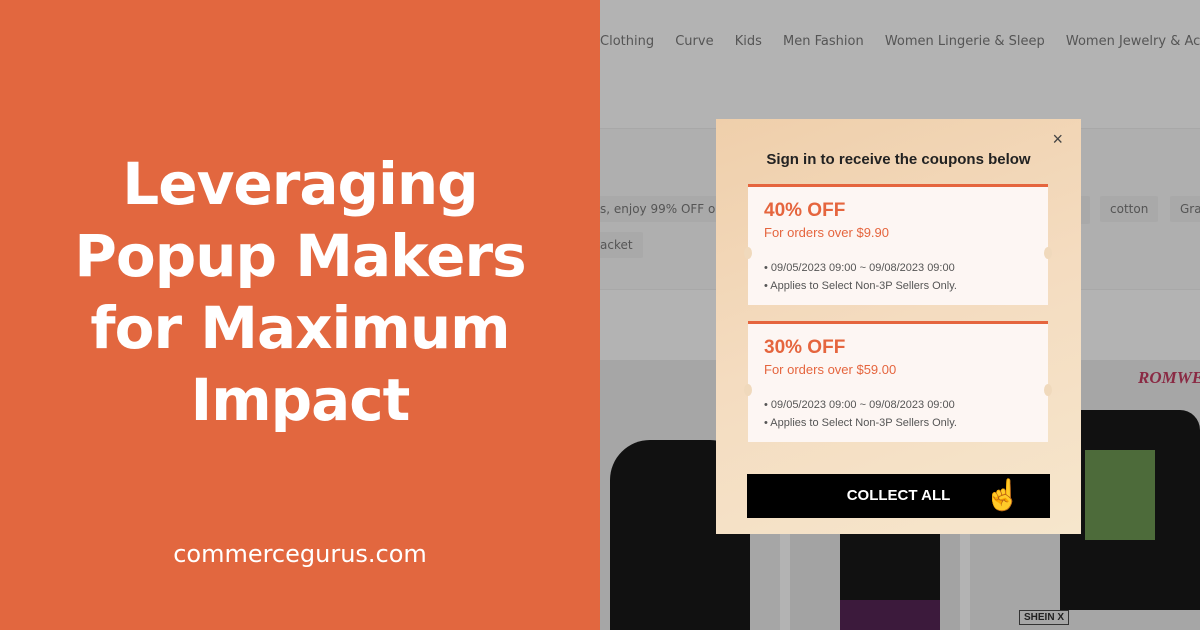 Image resolution: width=1200 pixels, height=630 pixels. Describe the element at coordinates (748, 41) in the screenshot. I see `nav-item: Kids` at that location.